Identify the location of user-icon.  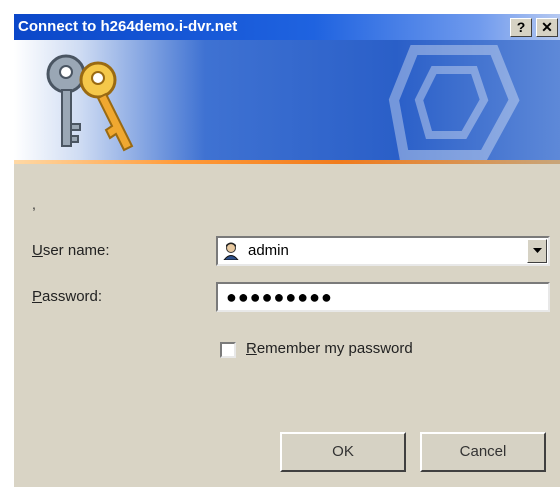
(231, 251).